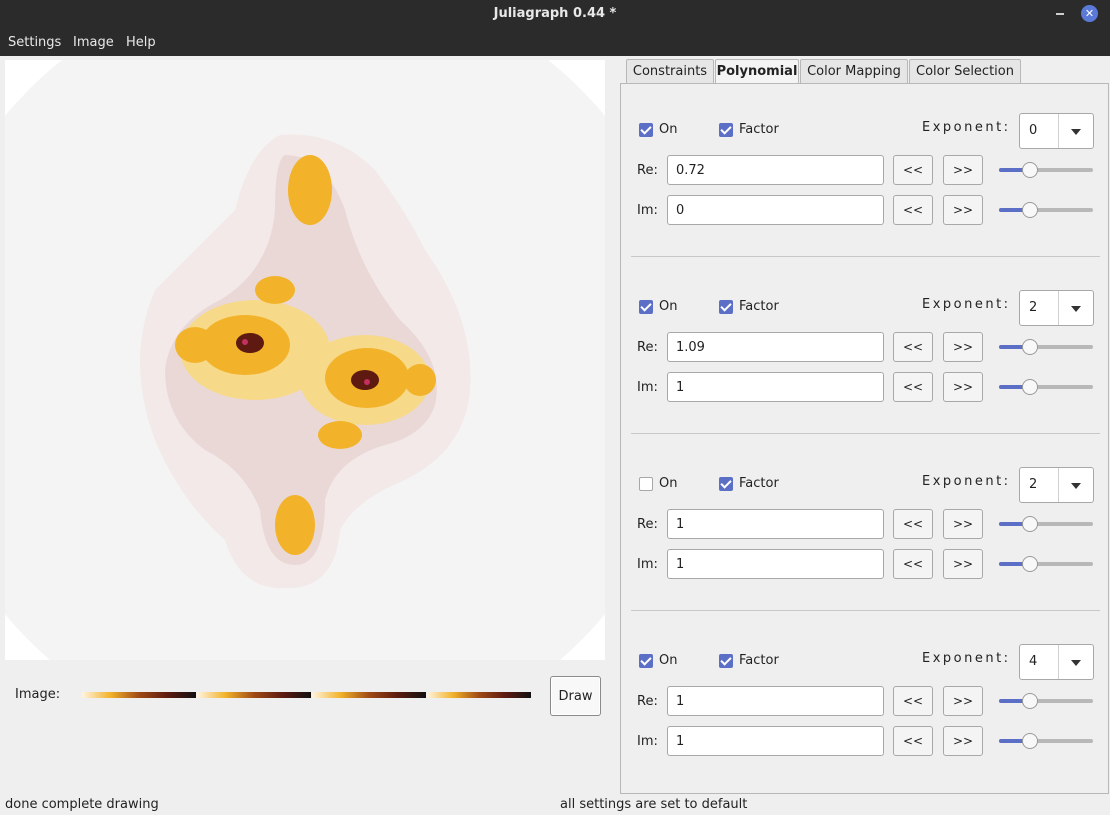  What do you see at coordinates (966, 127) in the screenshot?
I see `exponent-label: Exponent:` at bounding box center [966, 127].